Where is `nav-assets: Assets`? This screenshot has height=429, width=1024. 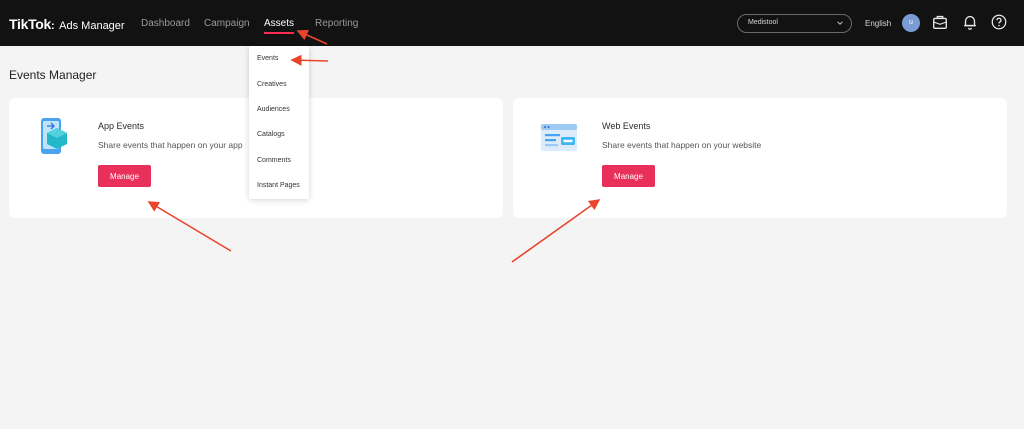
nav-assets: Assets is located at coordinates (279, 26).